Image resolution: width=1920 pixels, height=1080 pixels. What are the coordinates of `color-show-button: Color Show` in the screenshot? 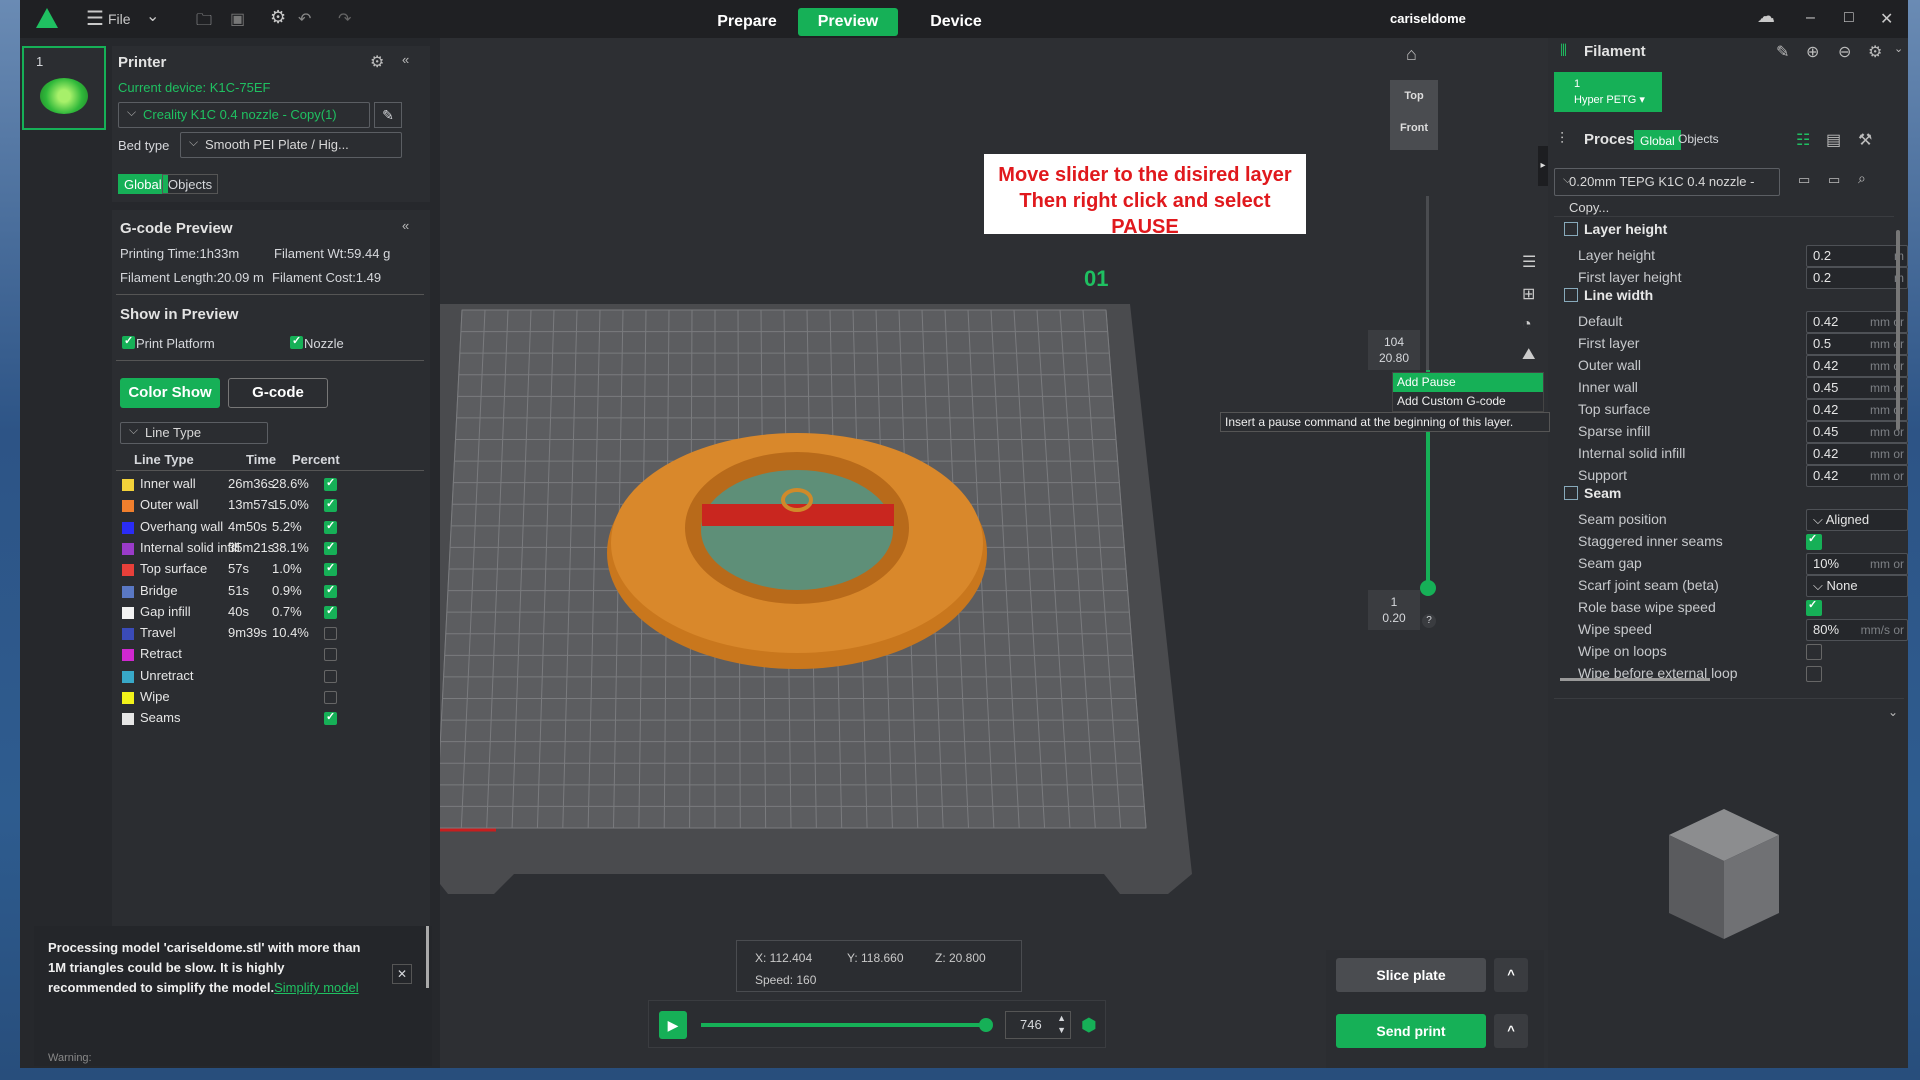 It's located at (170, 393).